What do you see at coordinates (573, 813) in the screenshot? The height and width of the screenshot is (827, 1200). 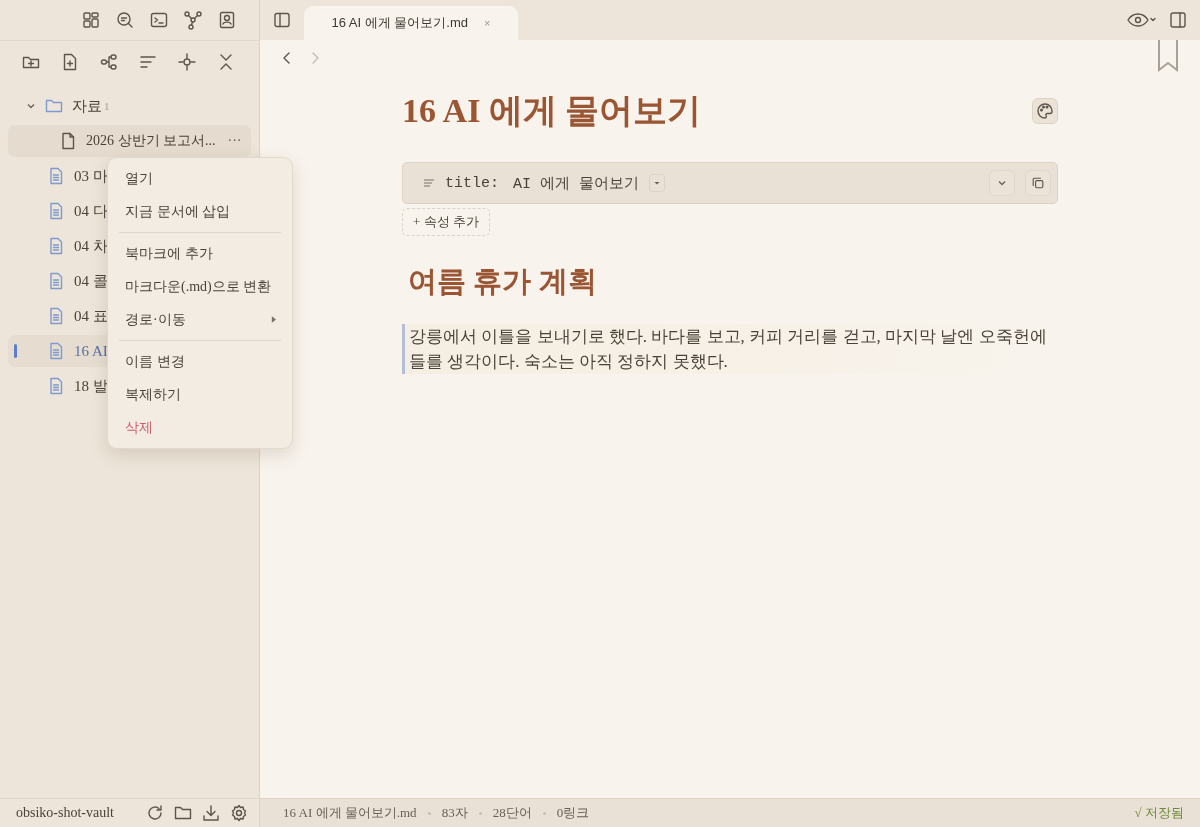 I see `link-count: 0링크` at bounding box center [573, 813].